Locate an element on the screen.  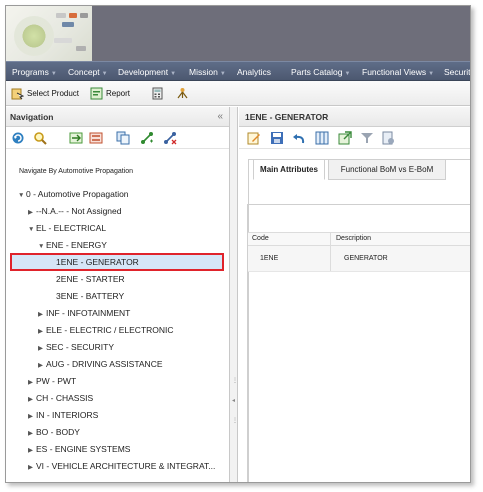
tree-item-label: 0 - Automotive Propagation is located at coordinates (77, 194).